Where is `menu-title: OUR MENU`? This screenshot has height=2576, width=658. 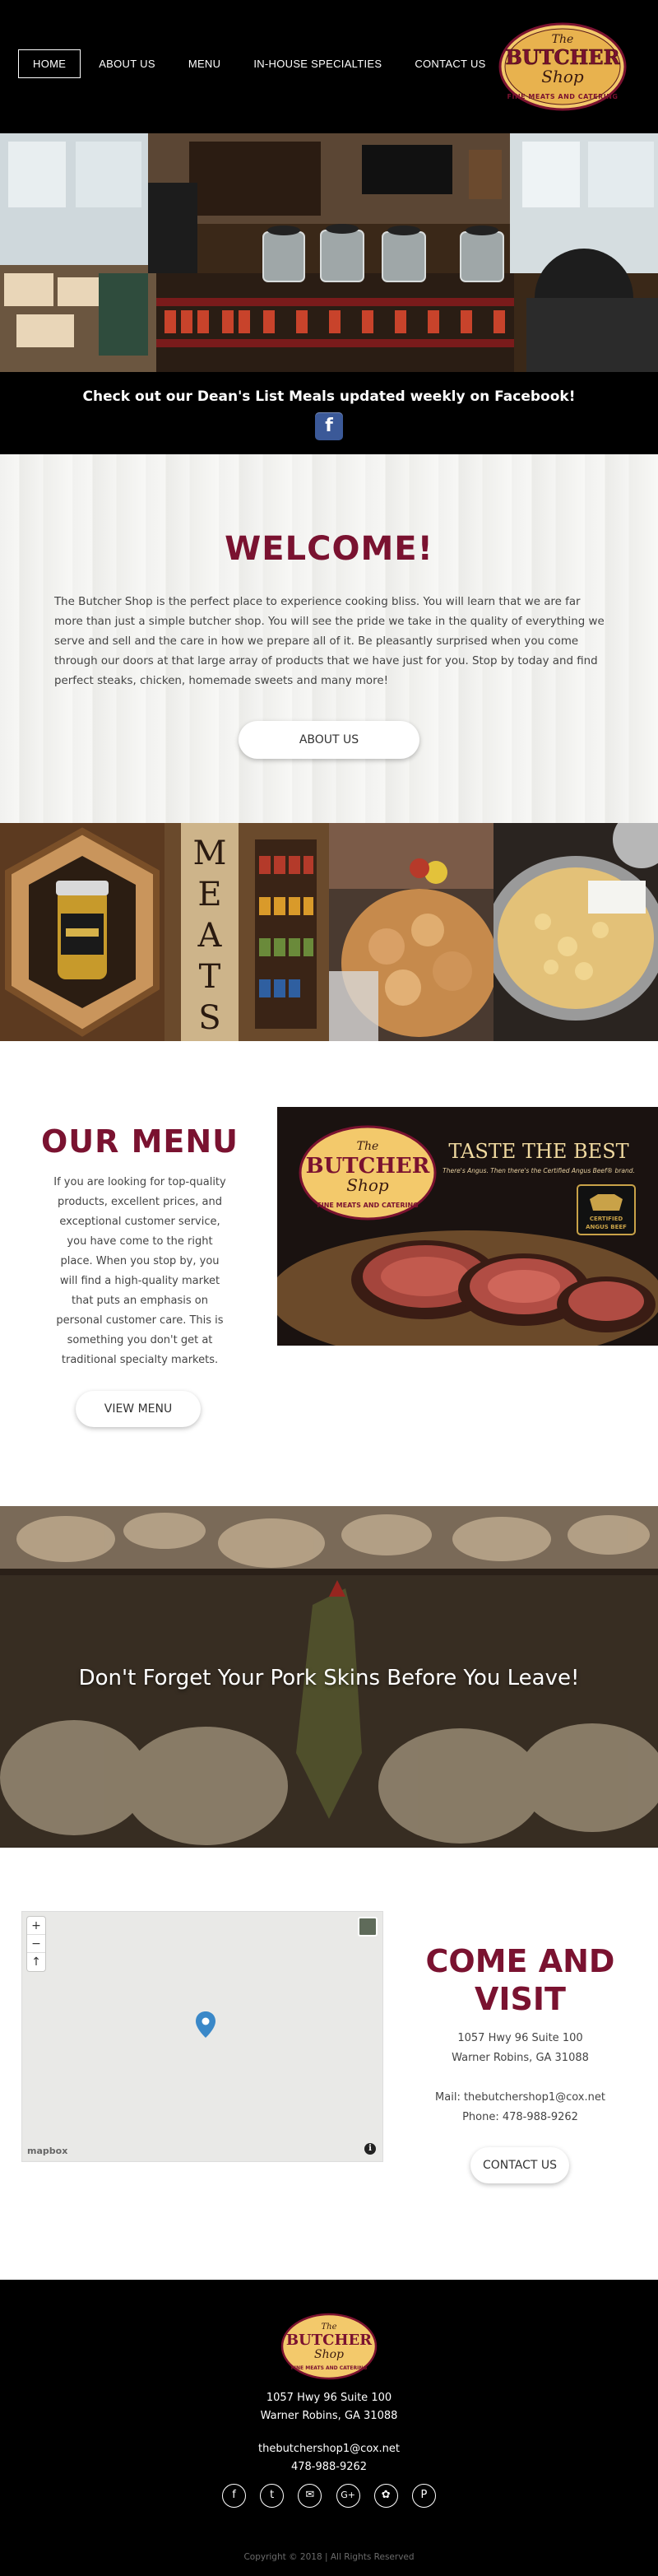
menu-title: OUR MENU is located at coordinates (139, 1141).